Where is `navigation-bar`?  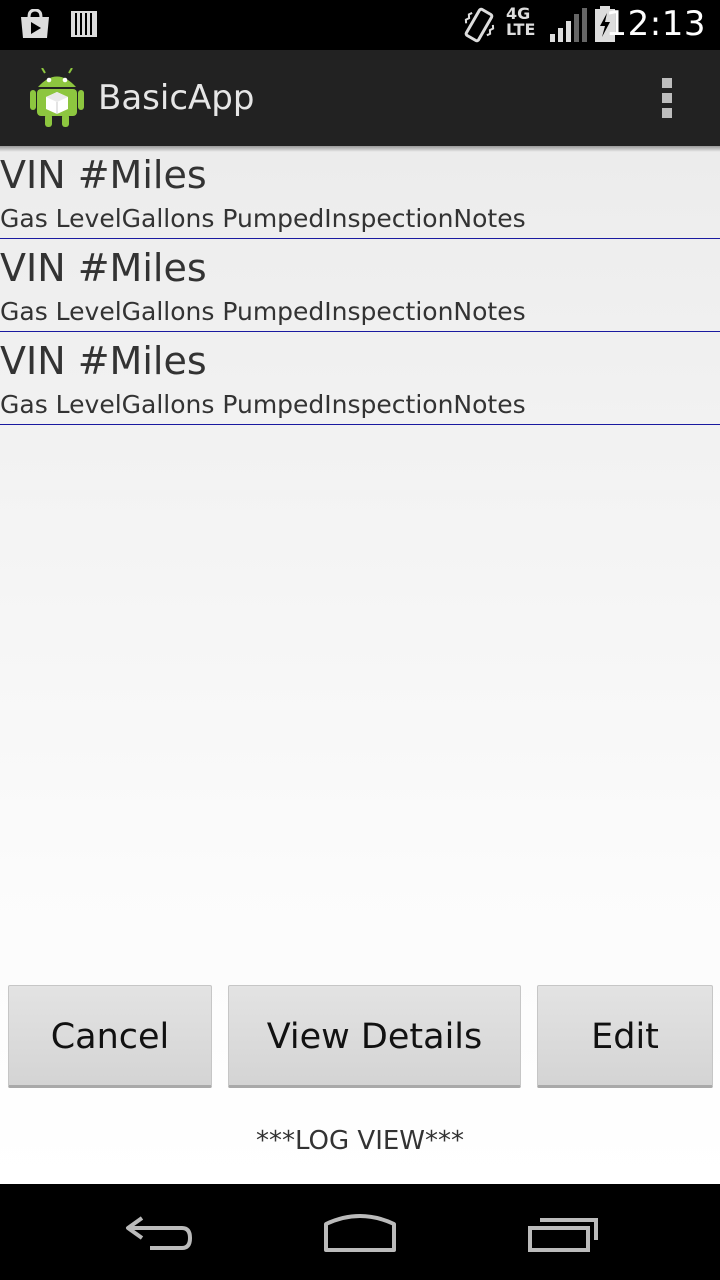
navigation-bar is located at coordinates (360, 1232).